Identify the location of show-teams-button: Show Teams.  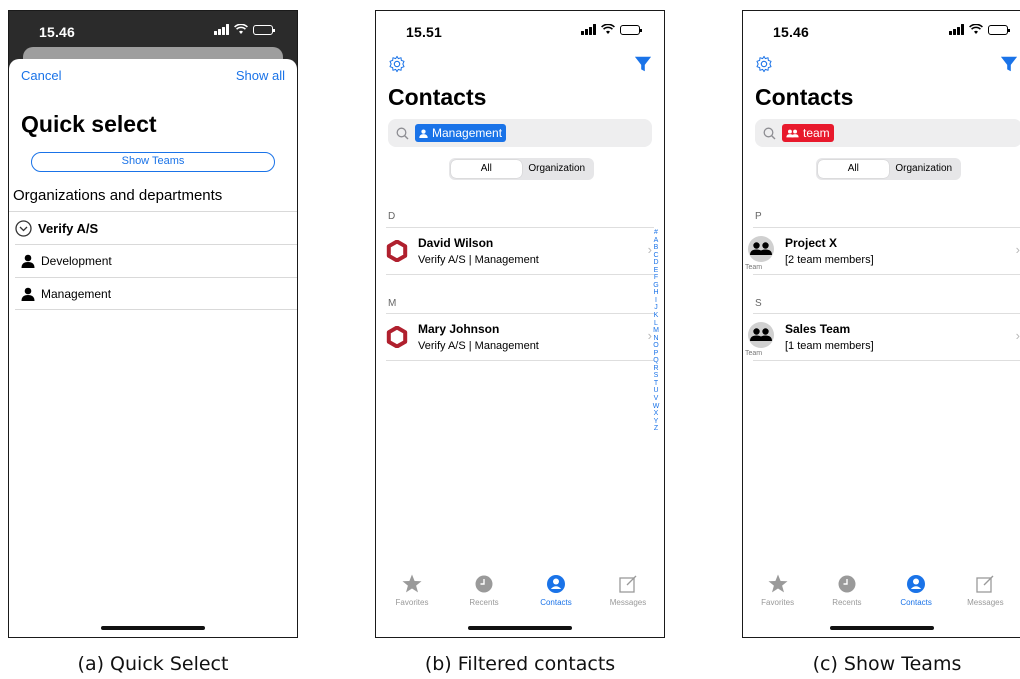
(153, 162).